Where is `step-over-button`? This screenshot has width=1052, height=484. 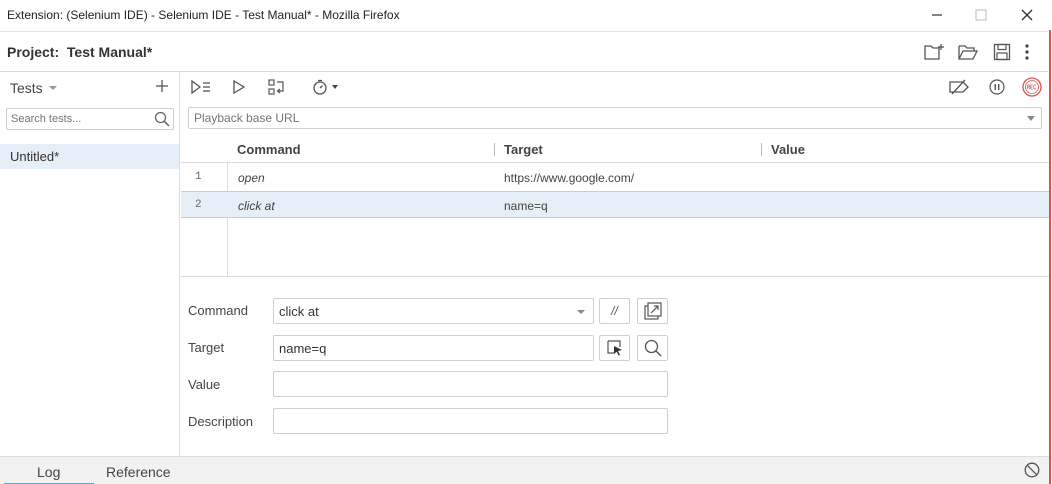 step-over-button is located at coordinates (277, 87).